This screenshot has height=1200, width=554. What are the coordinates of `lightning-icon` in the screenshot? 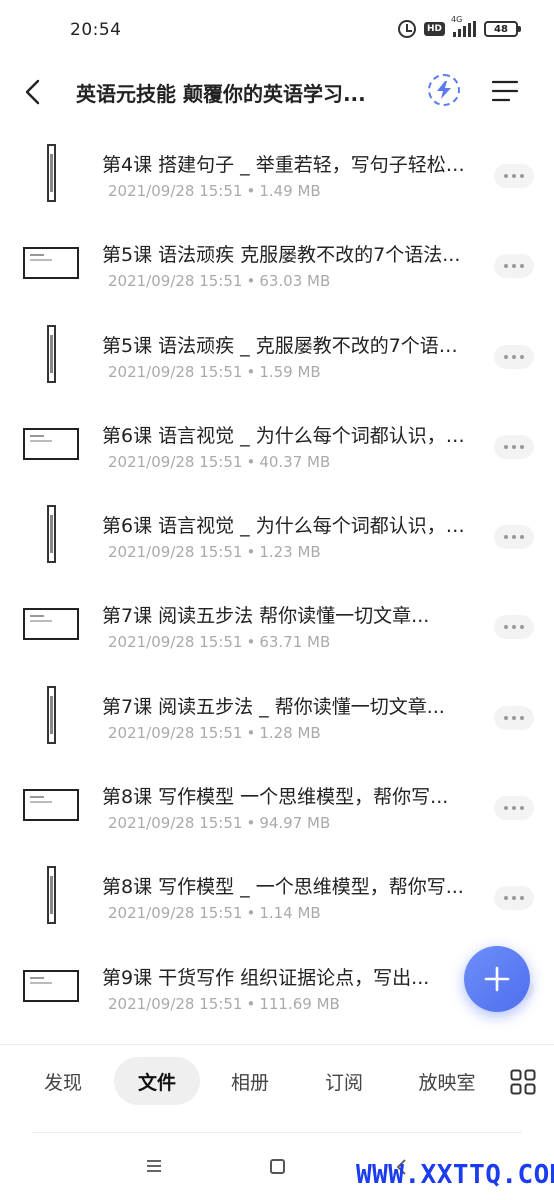 It's located at (444, 90).